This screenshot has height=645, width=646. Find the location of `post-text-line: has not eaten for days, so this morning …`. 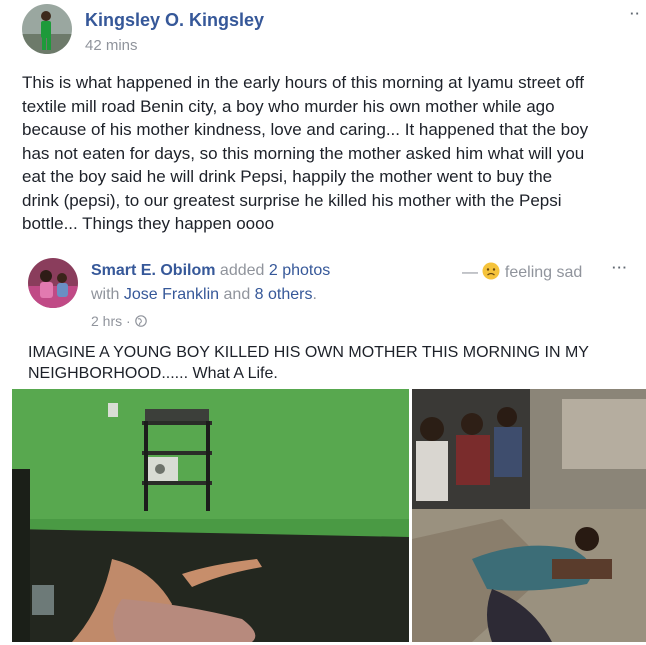

post-text-line: has not eaten for days, so this morning … is located at coordinates (303, 153).